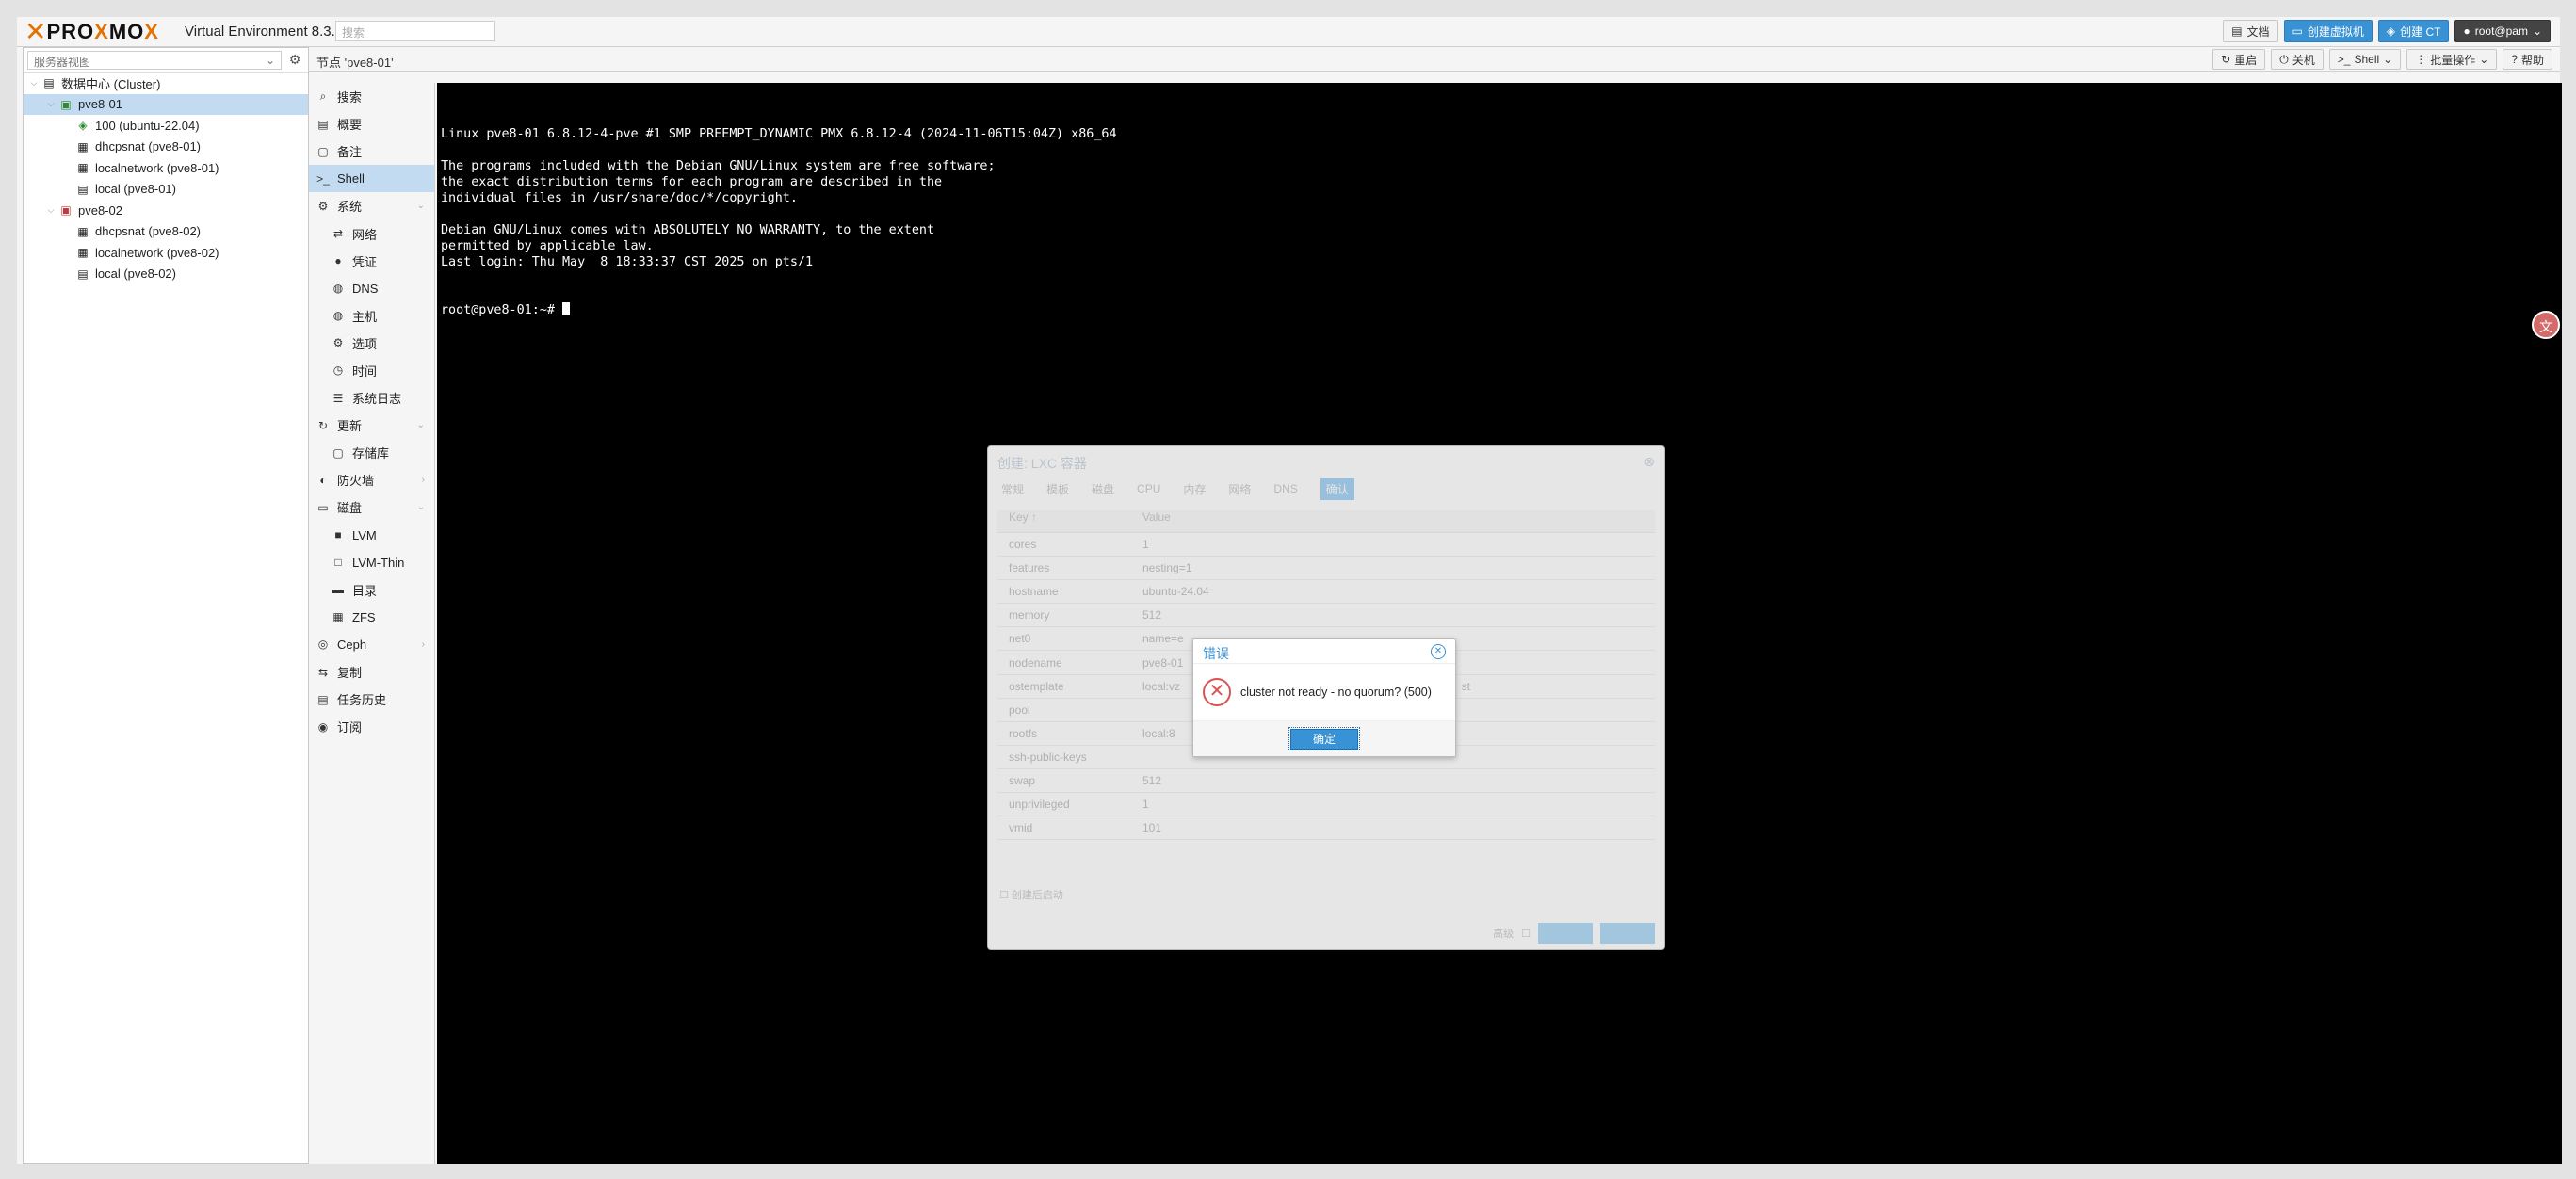 The height and width of the screenshot is (1179, 2576). I want to click on tree-item-label: localnetwork (pve8-01), so click(157, 167).